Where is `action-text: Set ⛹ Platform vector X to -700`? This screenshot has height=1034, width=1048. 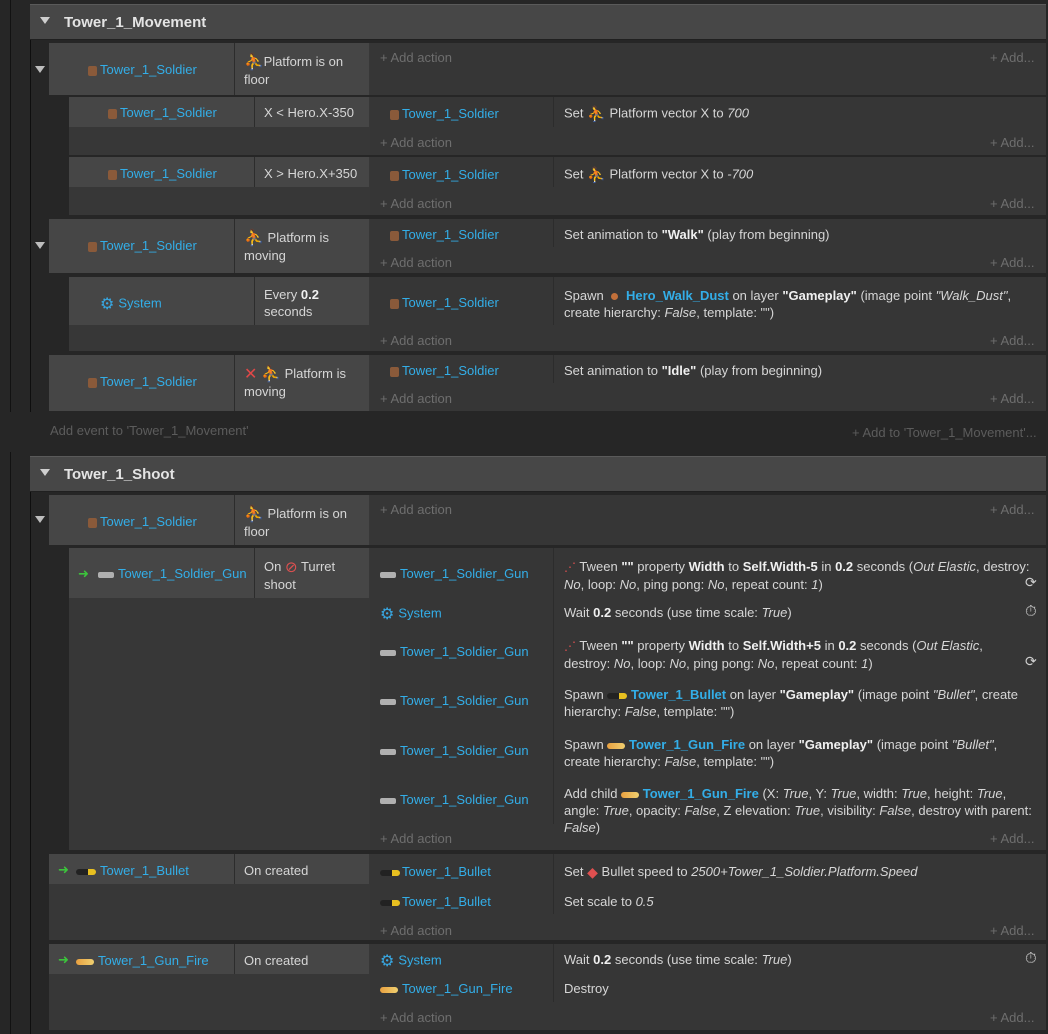
action-text: Set ⛹ Platform vector X to -700 is located at coordinates (658, 175).